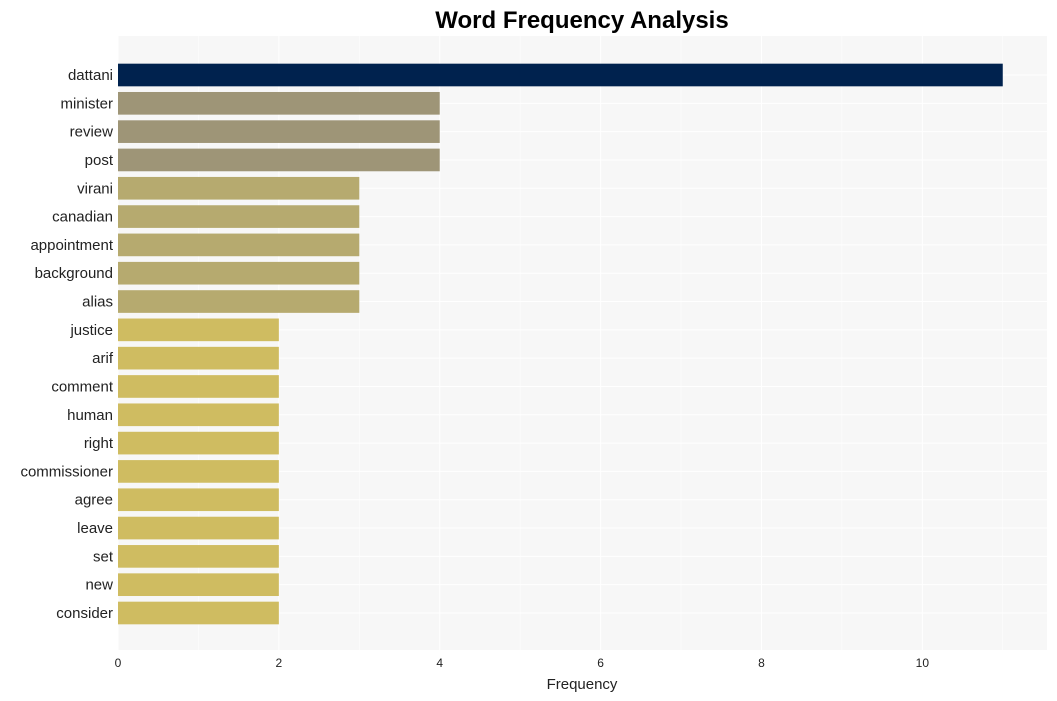  I want to click on bar-appointment, so click(239, 245).